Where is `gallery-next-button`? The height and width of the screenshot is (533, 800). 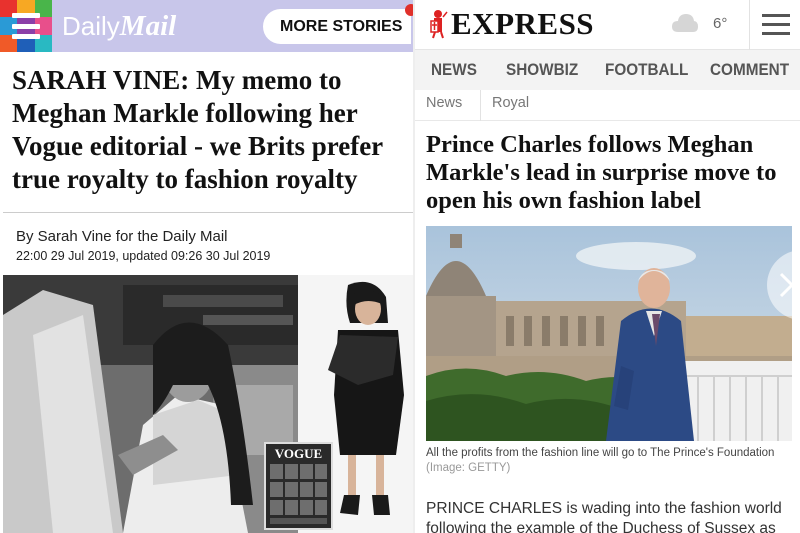
gallery-next-button is located at coordinates (783, 285).